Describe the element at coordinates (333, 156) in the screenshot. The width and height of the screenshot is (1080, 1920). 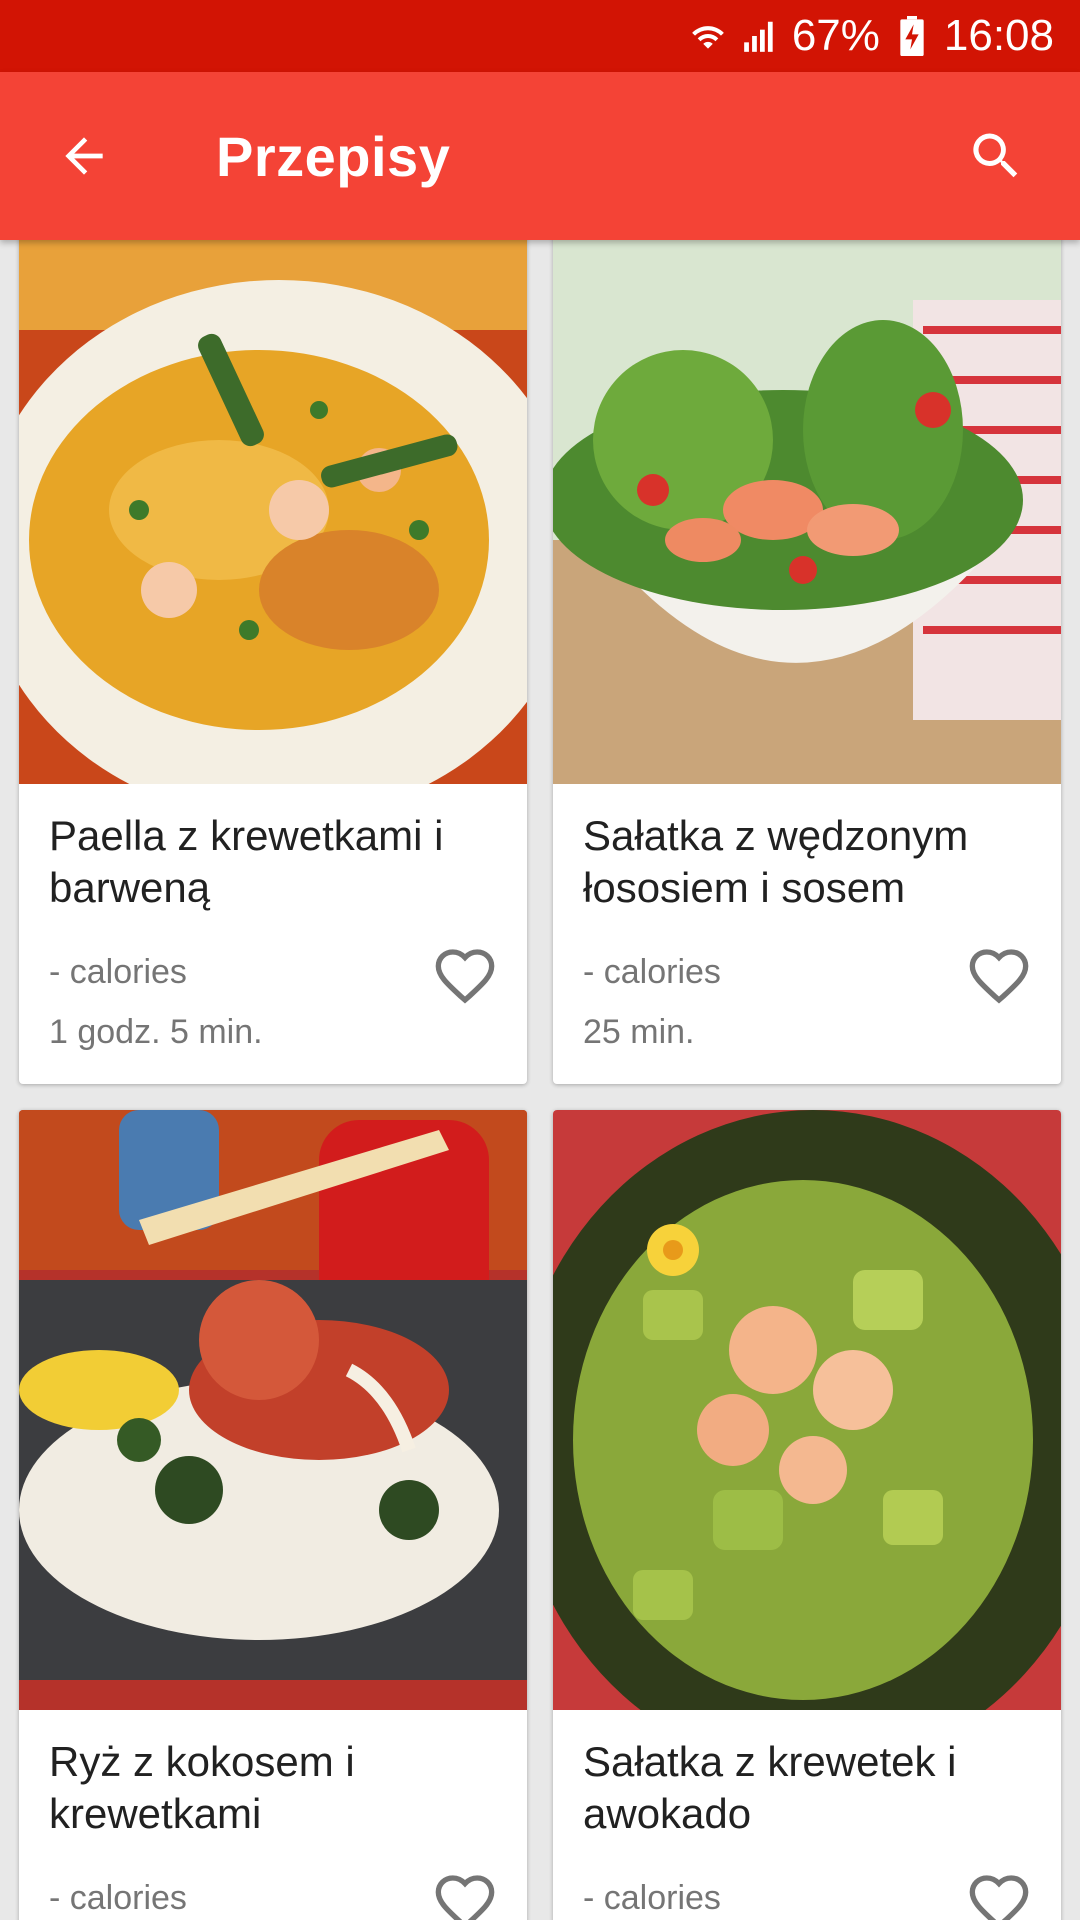
I see `page-title: Przepisy` at that location.